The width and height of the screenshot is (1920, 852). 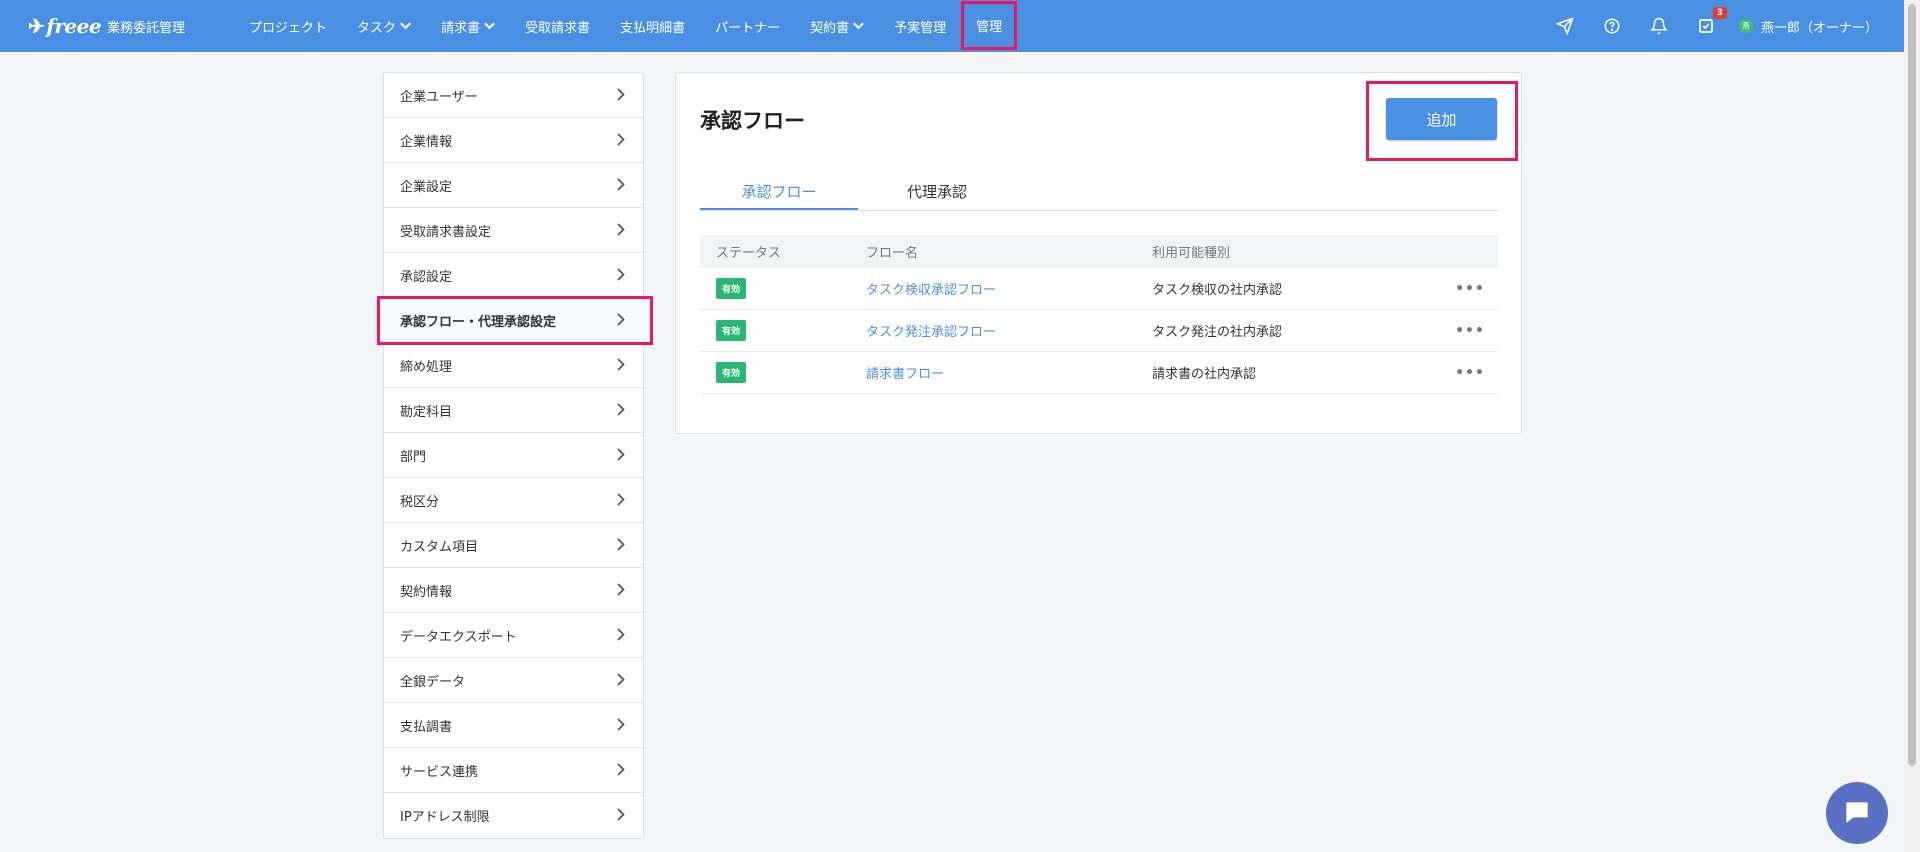 I want to click on table-row: 有効 請求書フロー 請求書の社内承認 •••, so click(x=1099, y=373).